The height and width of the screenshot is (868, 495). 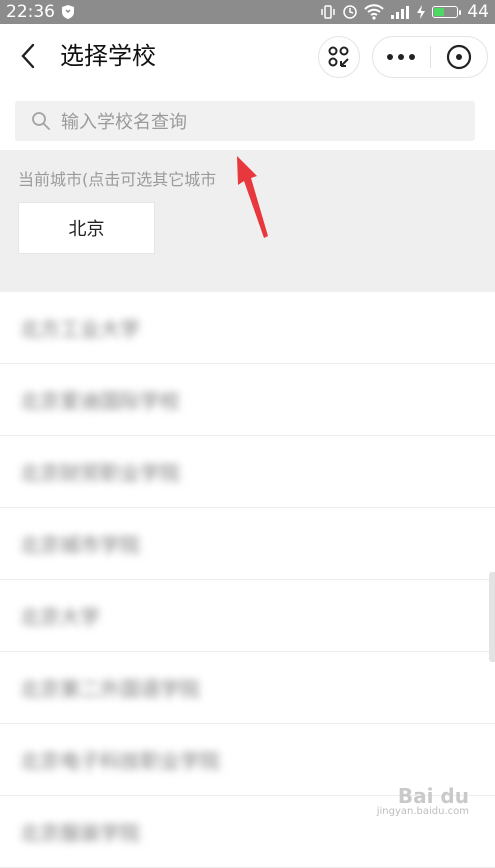 What do you see at coordinates (247, 12) in the screenshot?
I see `status-bar: 22:36 44` at bounding box center [247, 12].